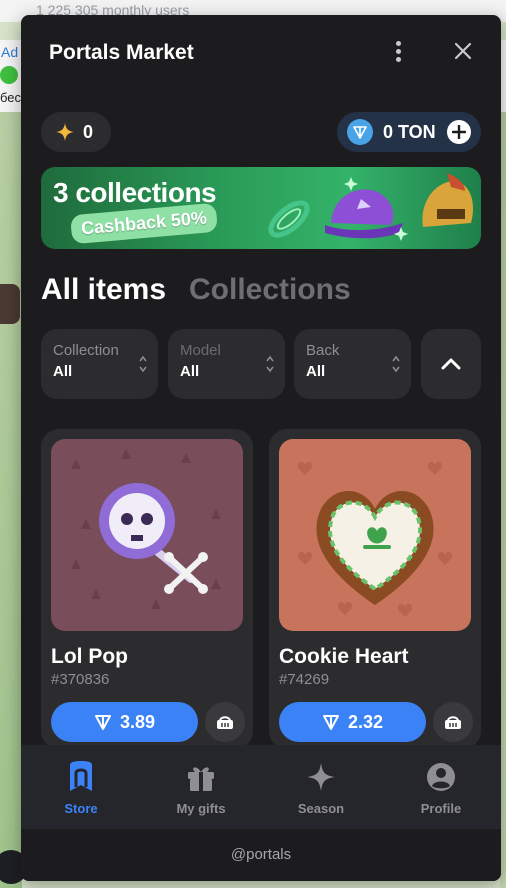 The width and height of the screenshot is (506, 888). What do you see at coordinates (261, 208) in the screenshot?
I see `promo-banner: 3 collections Cashback 50%` at bounding box center [261, 208].